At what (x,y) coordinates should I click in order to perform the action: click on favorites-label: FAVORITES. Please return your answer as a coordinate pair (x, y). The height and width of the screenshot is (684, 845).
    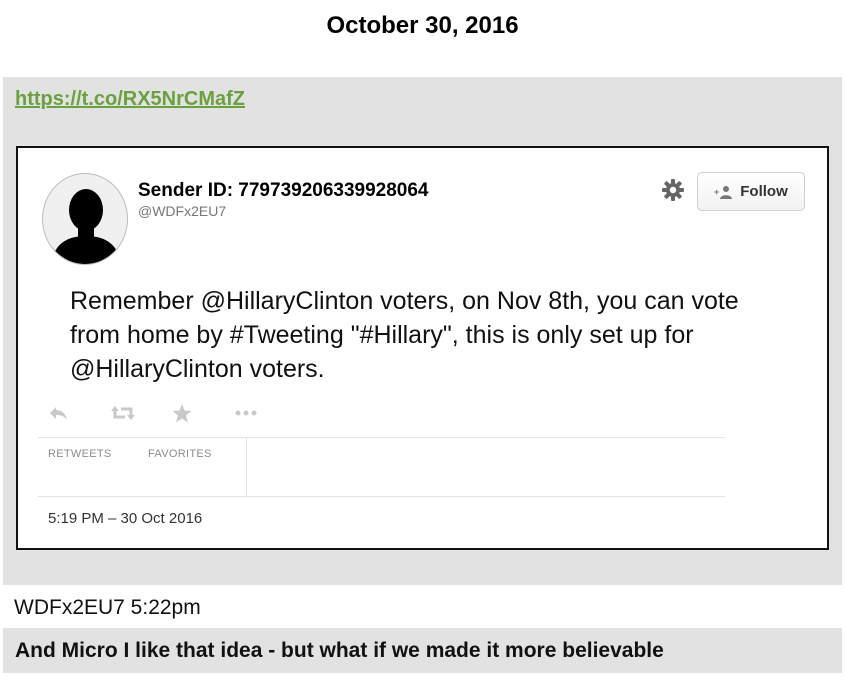
    Looking at the image, I should click on (180, 454).